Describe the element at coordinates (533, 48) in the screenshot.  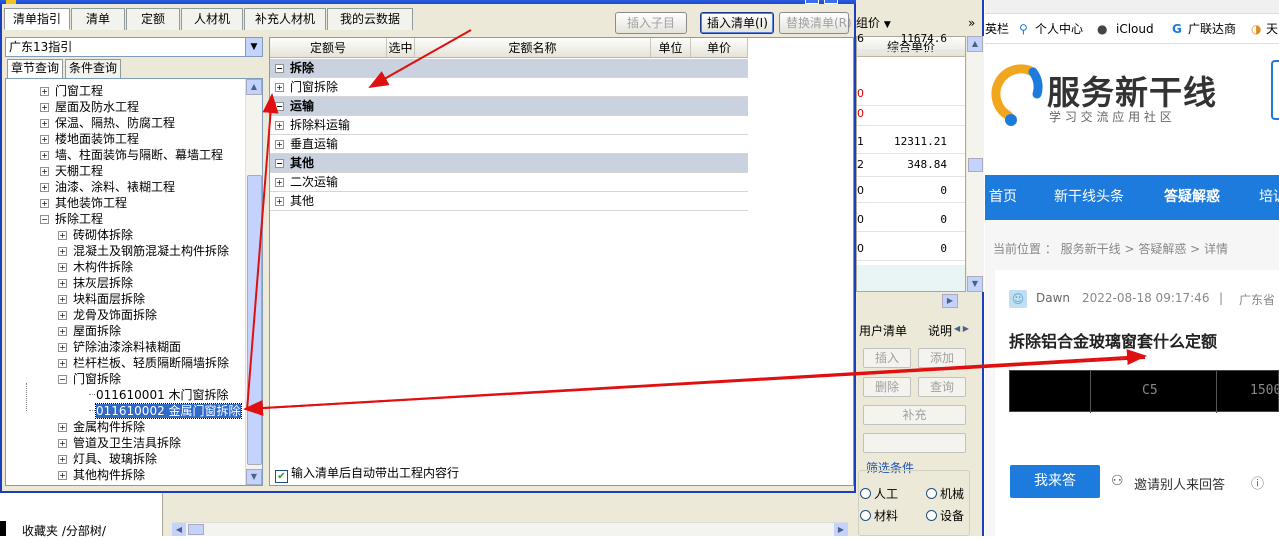
I see `col-quota-name: 定额名称` at that location.